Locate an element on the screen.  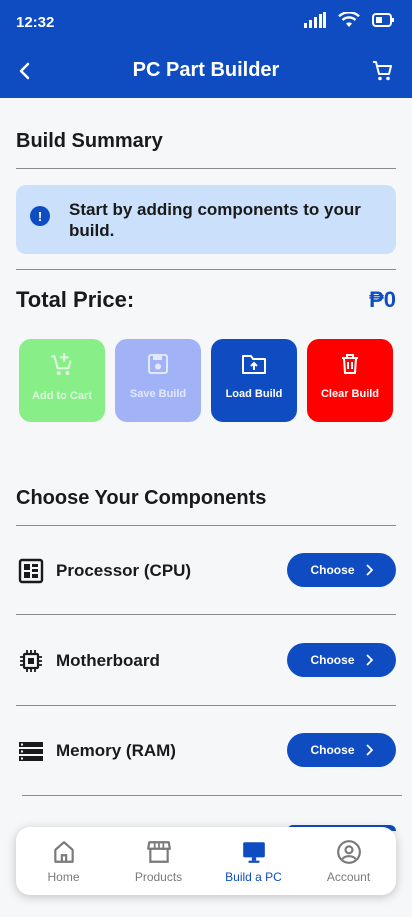
total-price-value: ₱0 is located at coordinates (382, 299).